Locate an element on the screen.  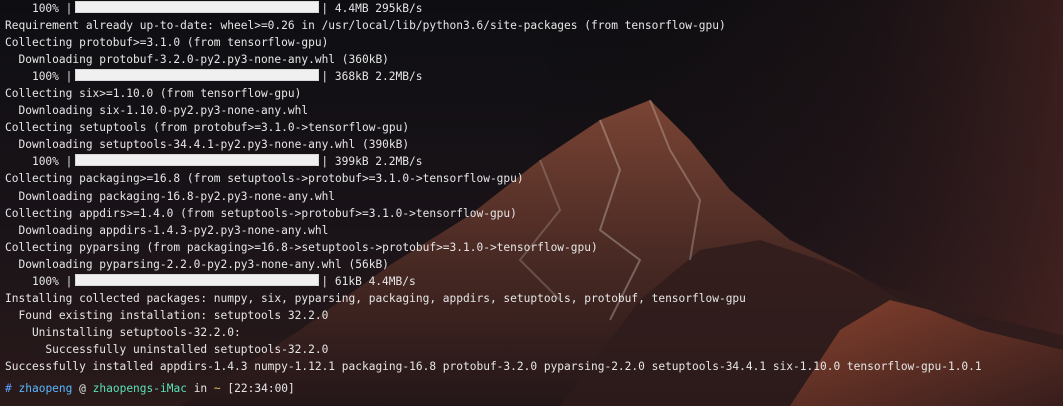
progress-line: 100% | | 4.4MB 295kB/s is located at coordinates (227, 8).